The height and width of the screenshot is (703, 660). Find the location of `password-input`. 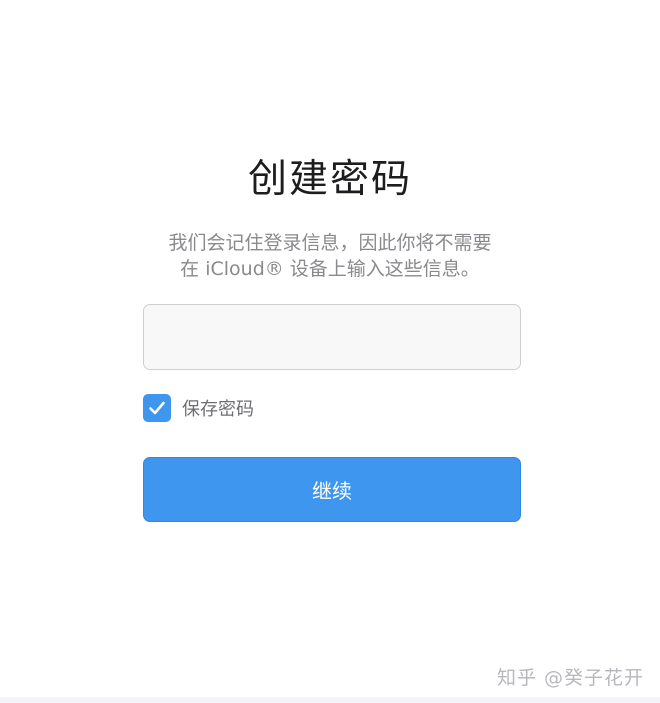

password-input is located at coordinates (332, 337).